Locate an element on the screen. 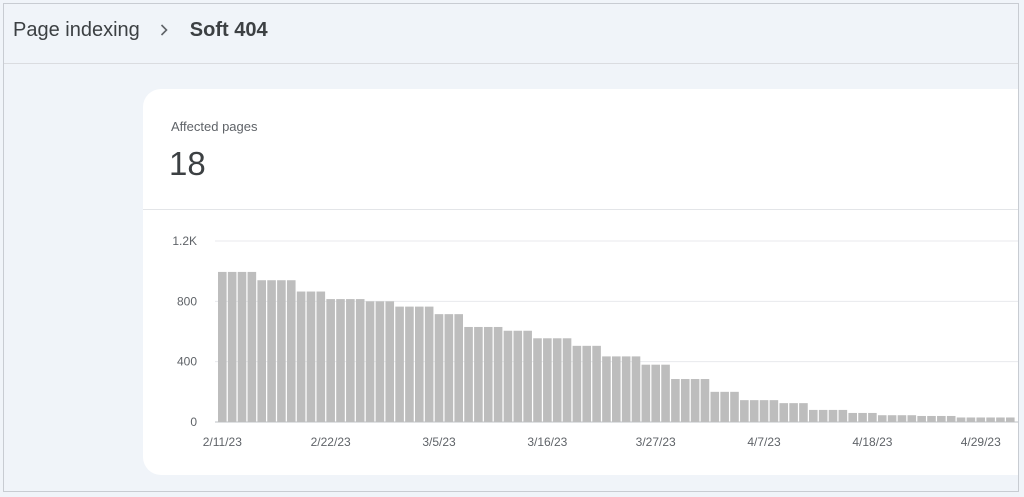 The image size is (1024, 497). bar-2/14/23 is located at coordinates (252, 346).